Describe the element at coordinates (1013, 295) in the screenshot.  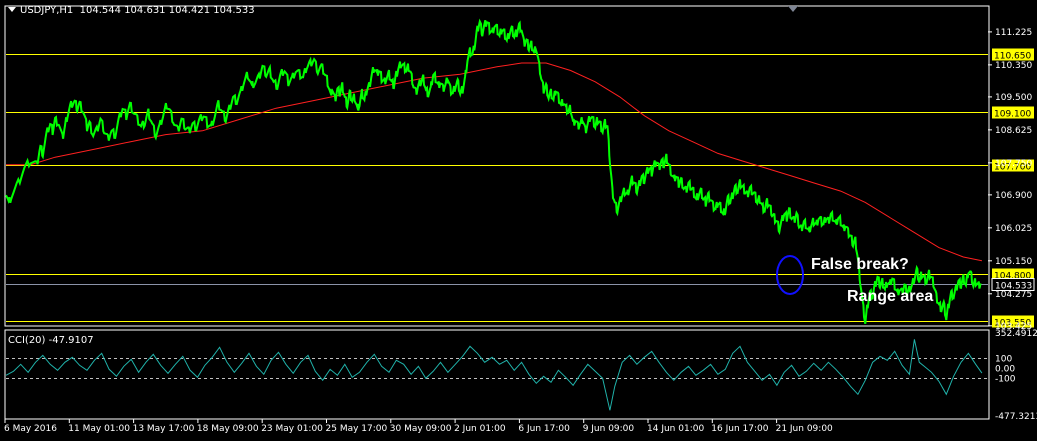
I see `y-tick-label: 104.275` at that location.